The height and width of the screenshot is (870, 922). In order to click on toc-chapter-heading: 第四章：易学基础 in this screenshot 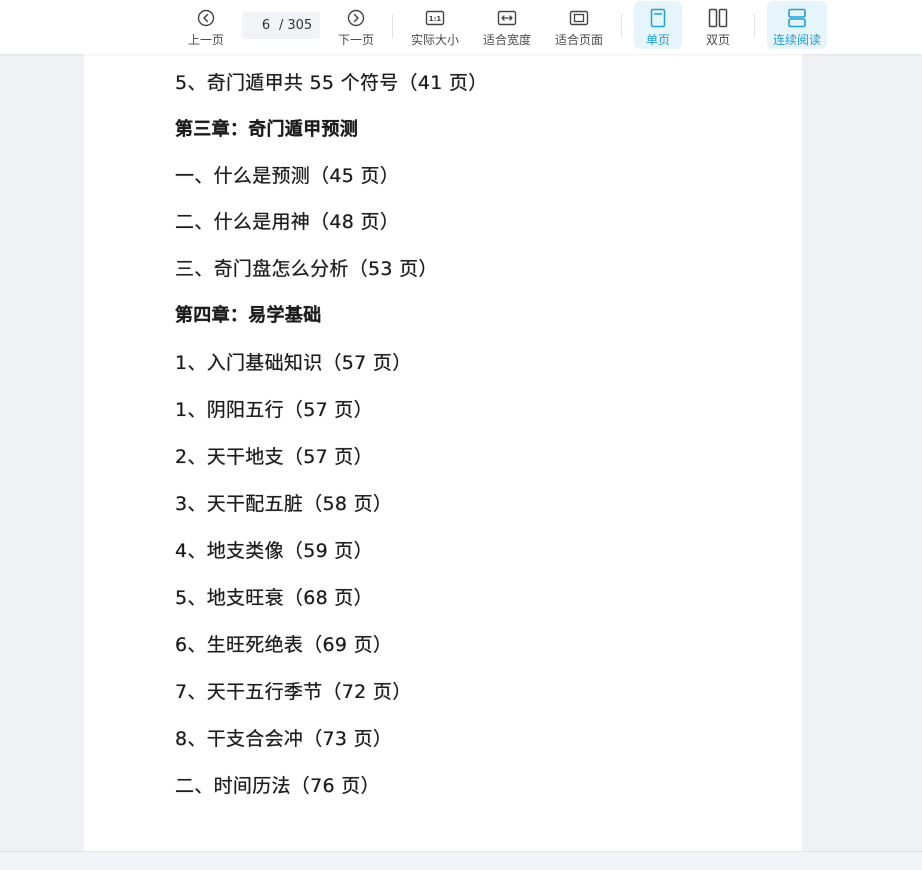, I will do `click(248, 315)`.